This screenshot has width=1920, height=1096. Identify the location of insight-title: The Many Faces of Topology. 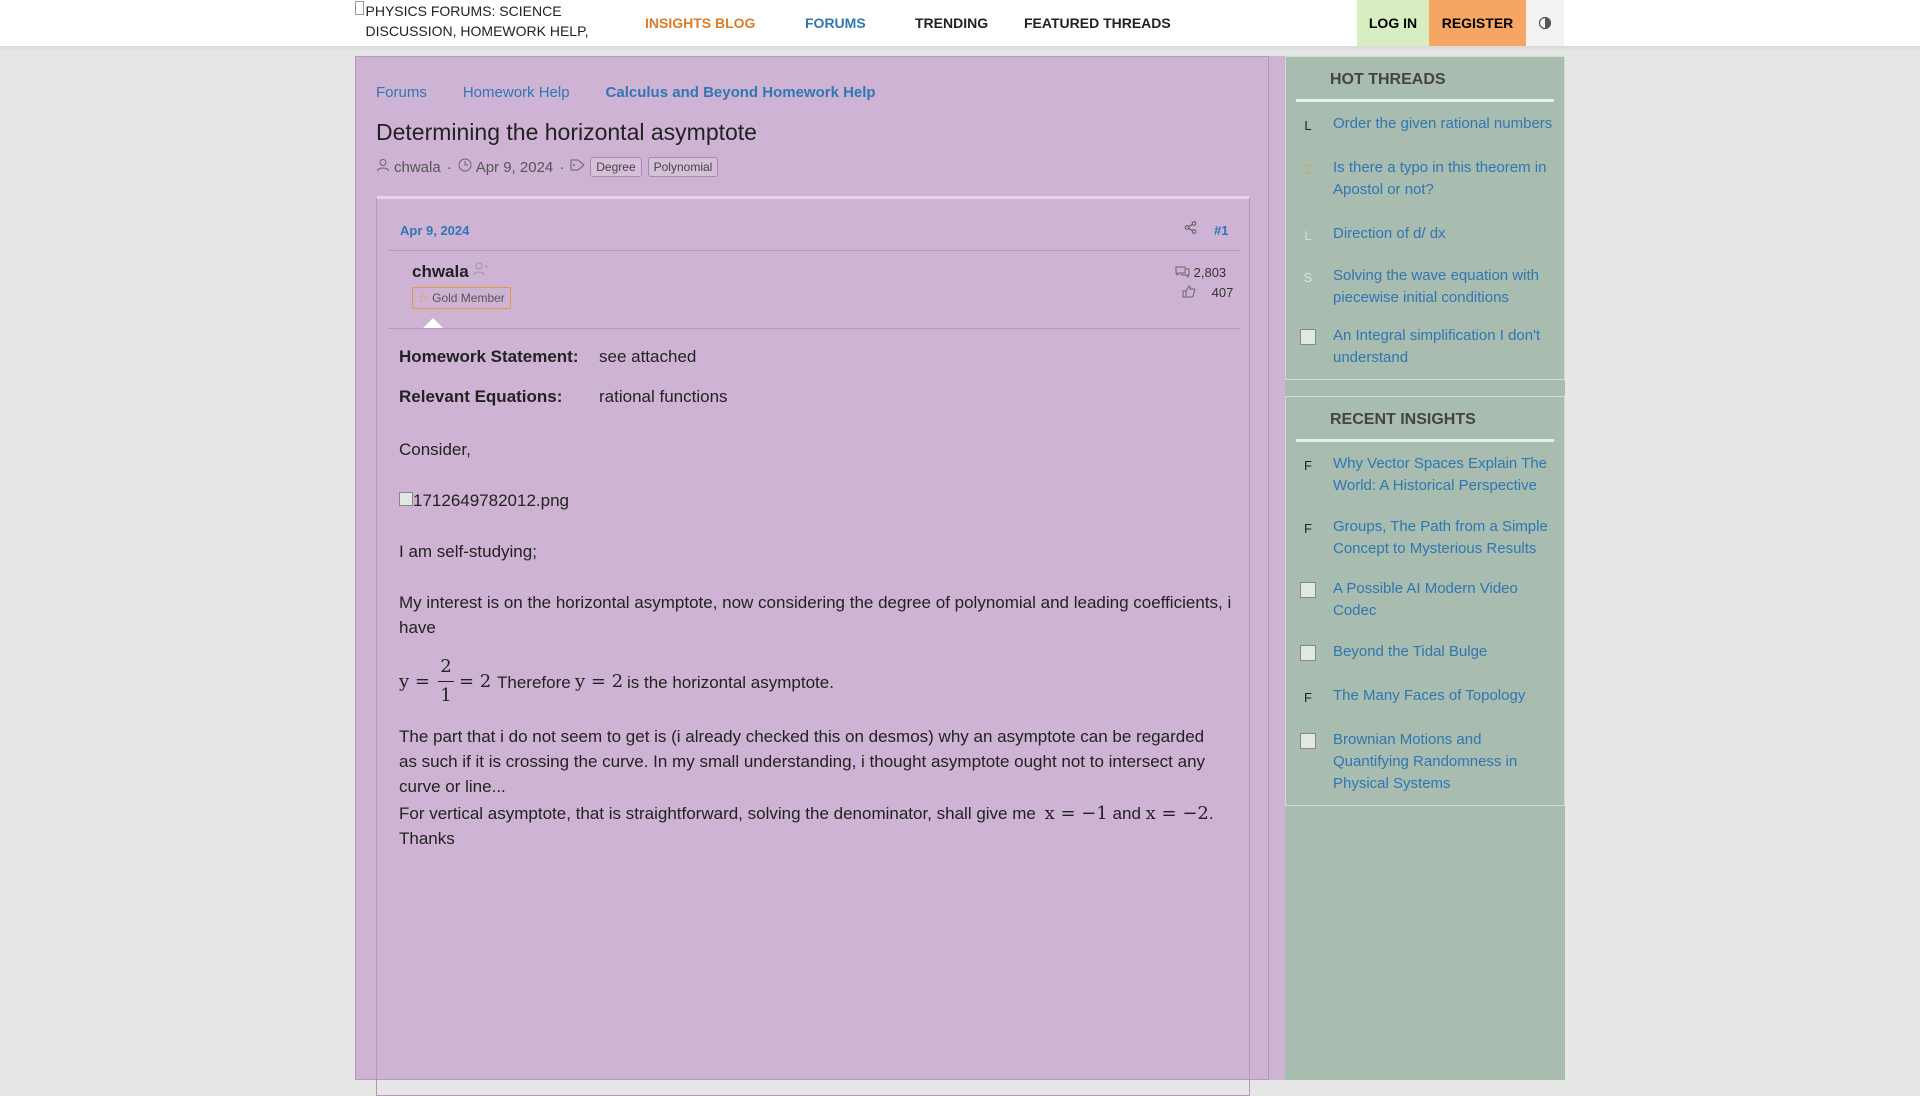
(1443, 696).